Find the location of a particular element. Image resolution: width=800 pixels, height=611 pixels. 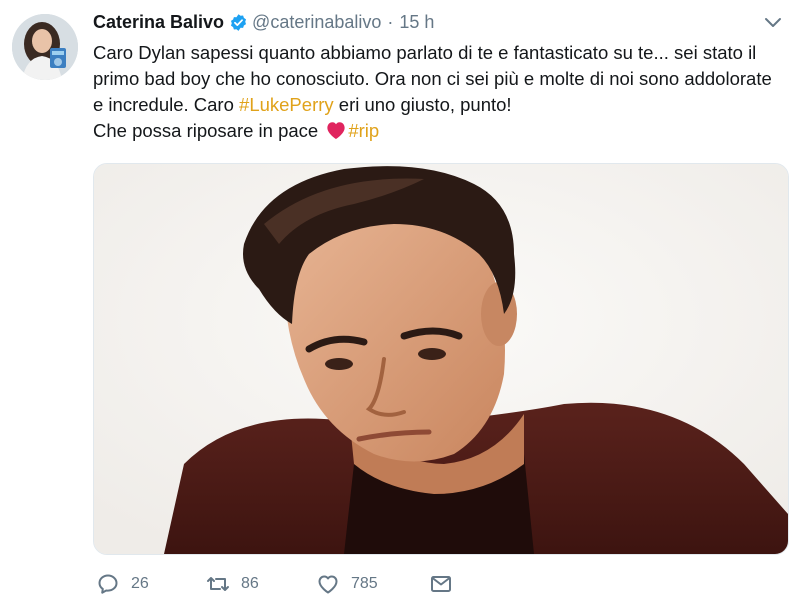

tweet-text-part-2: eri uno giusto, punto! is located at coordinates (422, 104).